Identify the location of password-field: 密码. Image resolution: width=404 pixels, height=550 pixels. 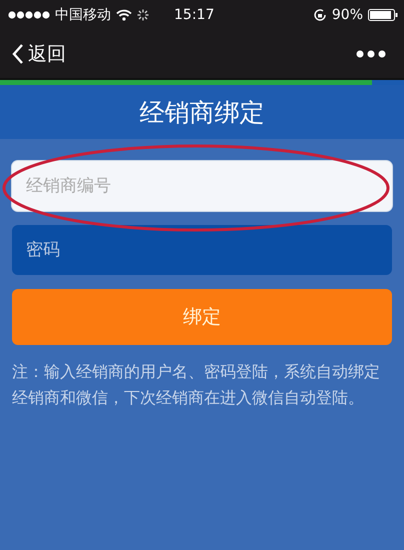
(202, 250).